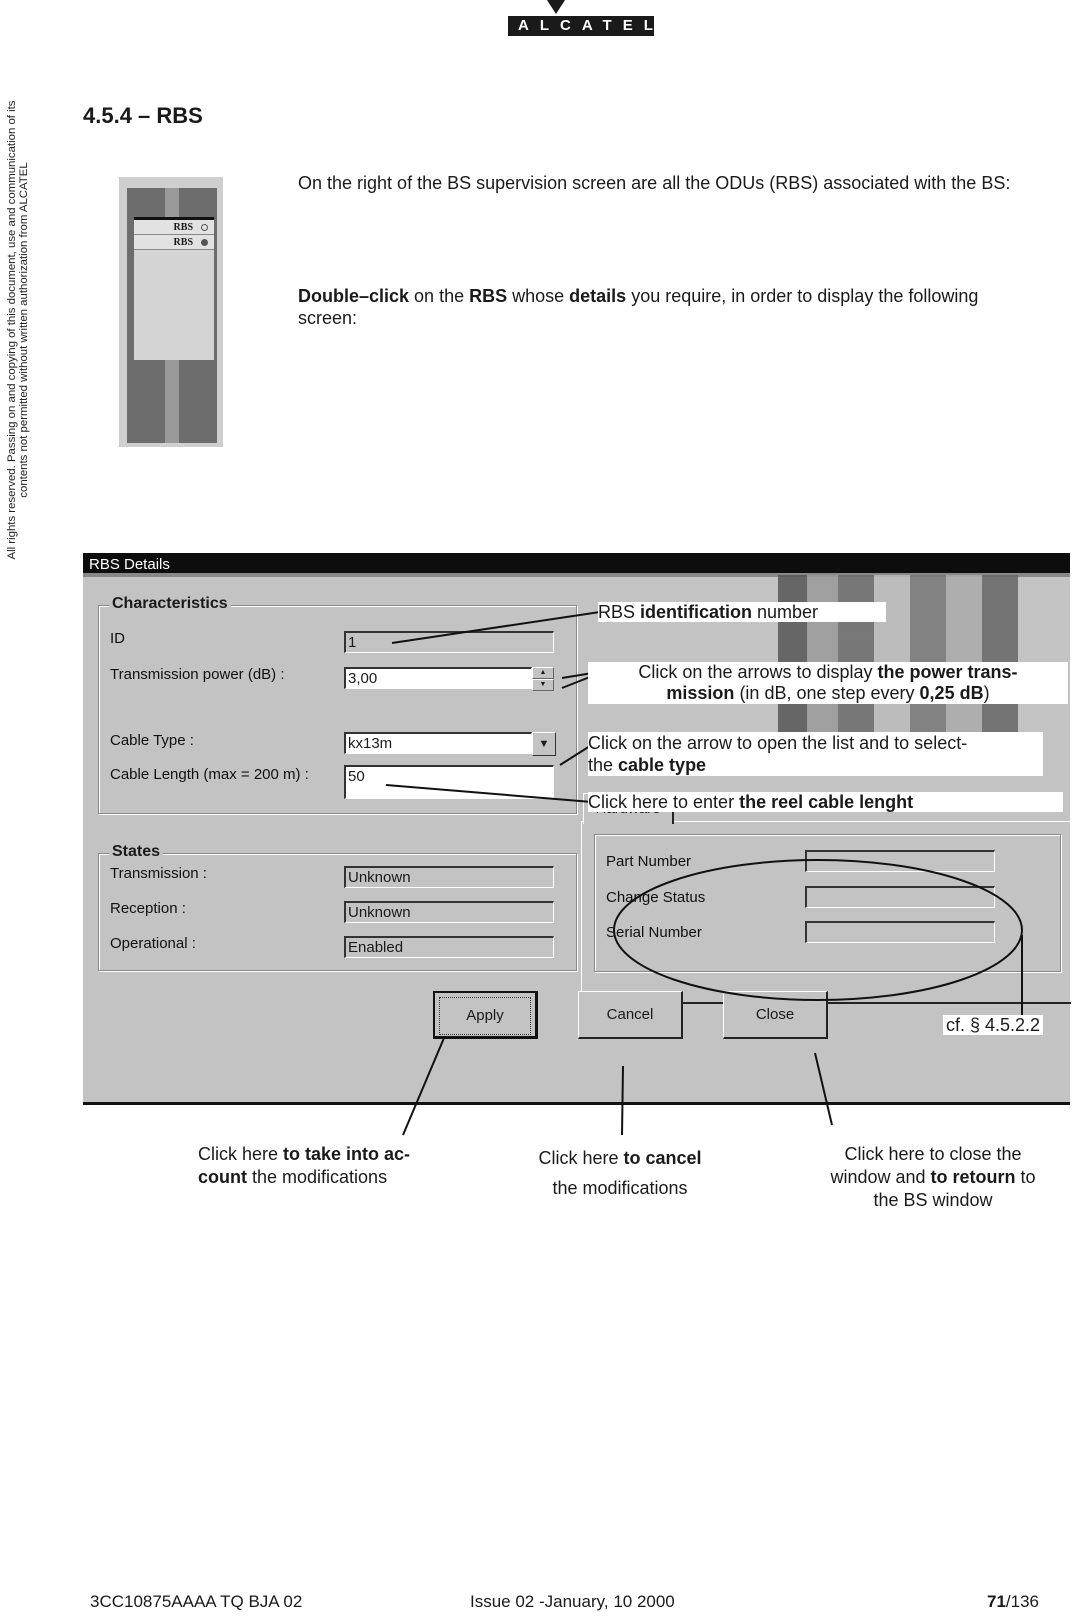  What do you see at coordinates (438, 678) in the screenshot?
I see `power-input: 3,00` at bounding box center [438, 678].